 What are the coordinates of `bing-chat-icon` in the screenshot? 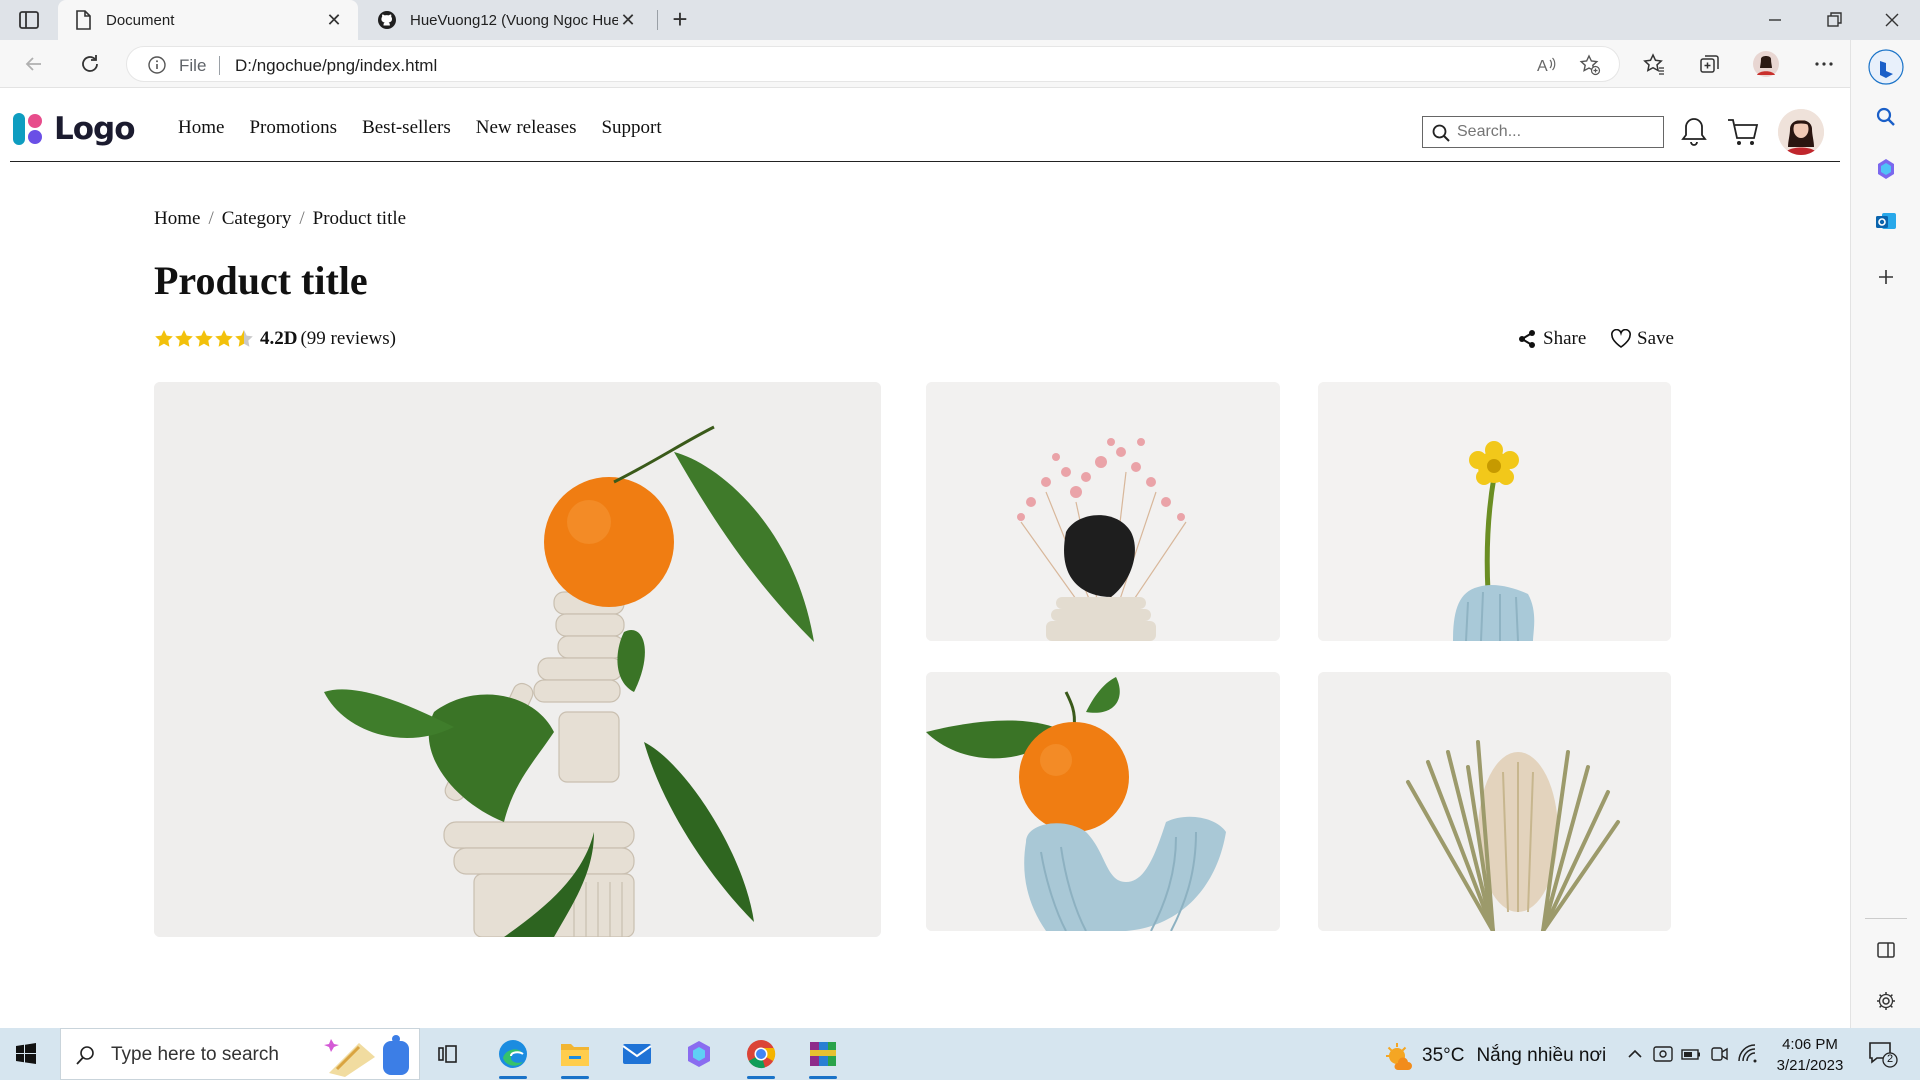 It's located at (1886, 67).